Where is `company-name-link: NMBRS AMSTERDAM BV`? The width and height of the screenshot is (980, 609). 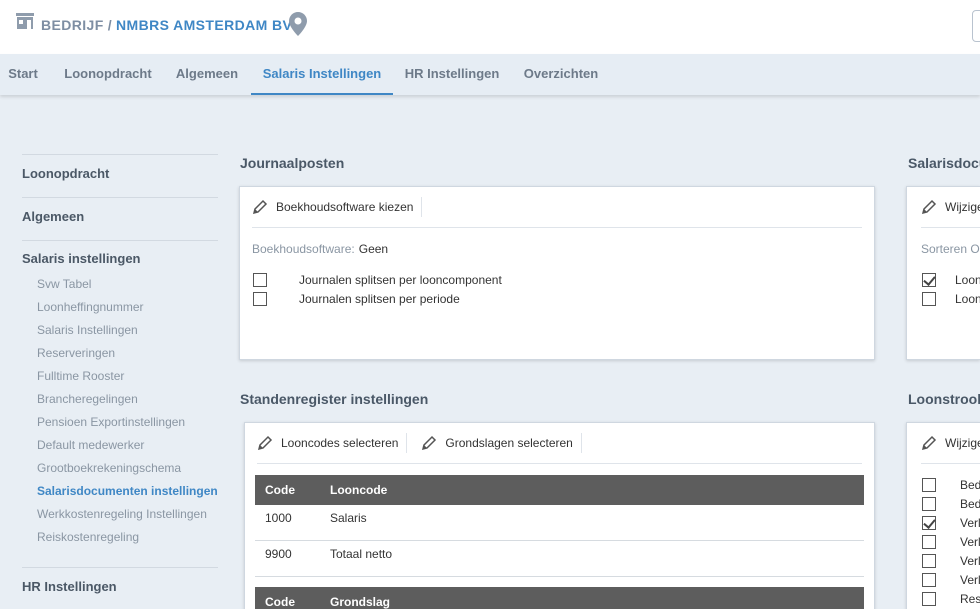
company-name-link: NMBRS AMSTERDAM BV is located at coordinates (204, 25).